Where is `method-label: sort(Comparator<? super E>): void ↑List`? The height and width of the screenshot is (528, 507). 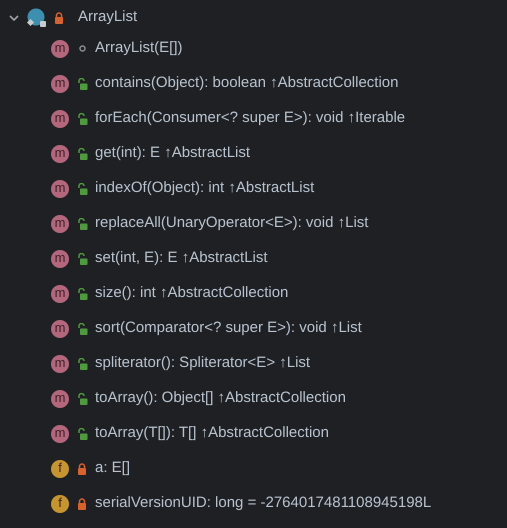
method-label: sort(Comparator<? super E>): void ↑List is located at coordinates (228, 328).